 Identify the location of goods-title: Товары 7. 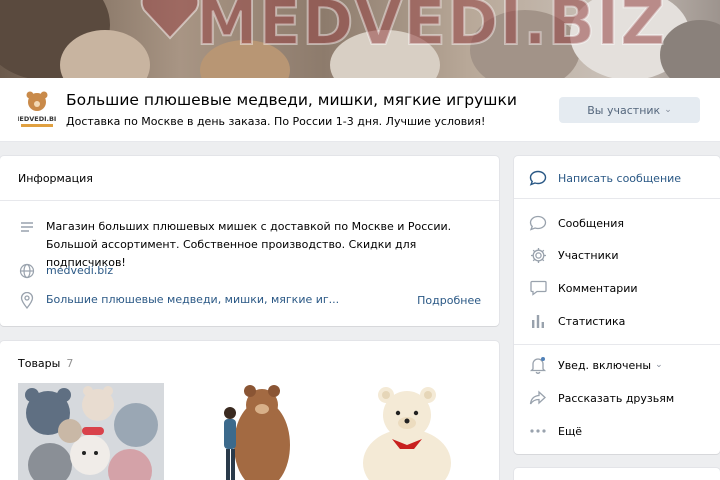
(45, 363).